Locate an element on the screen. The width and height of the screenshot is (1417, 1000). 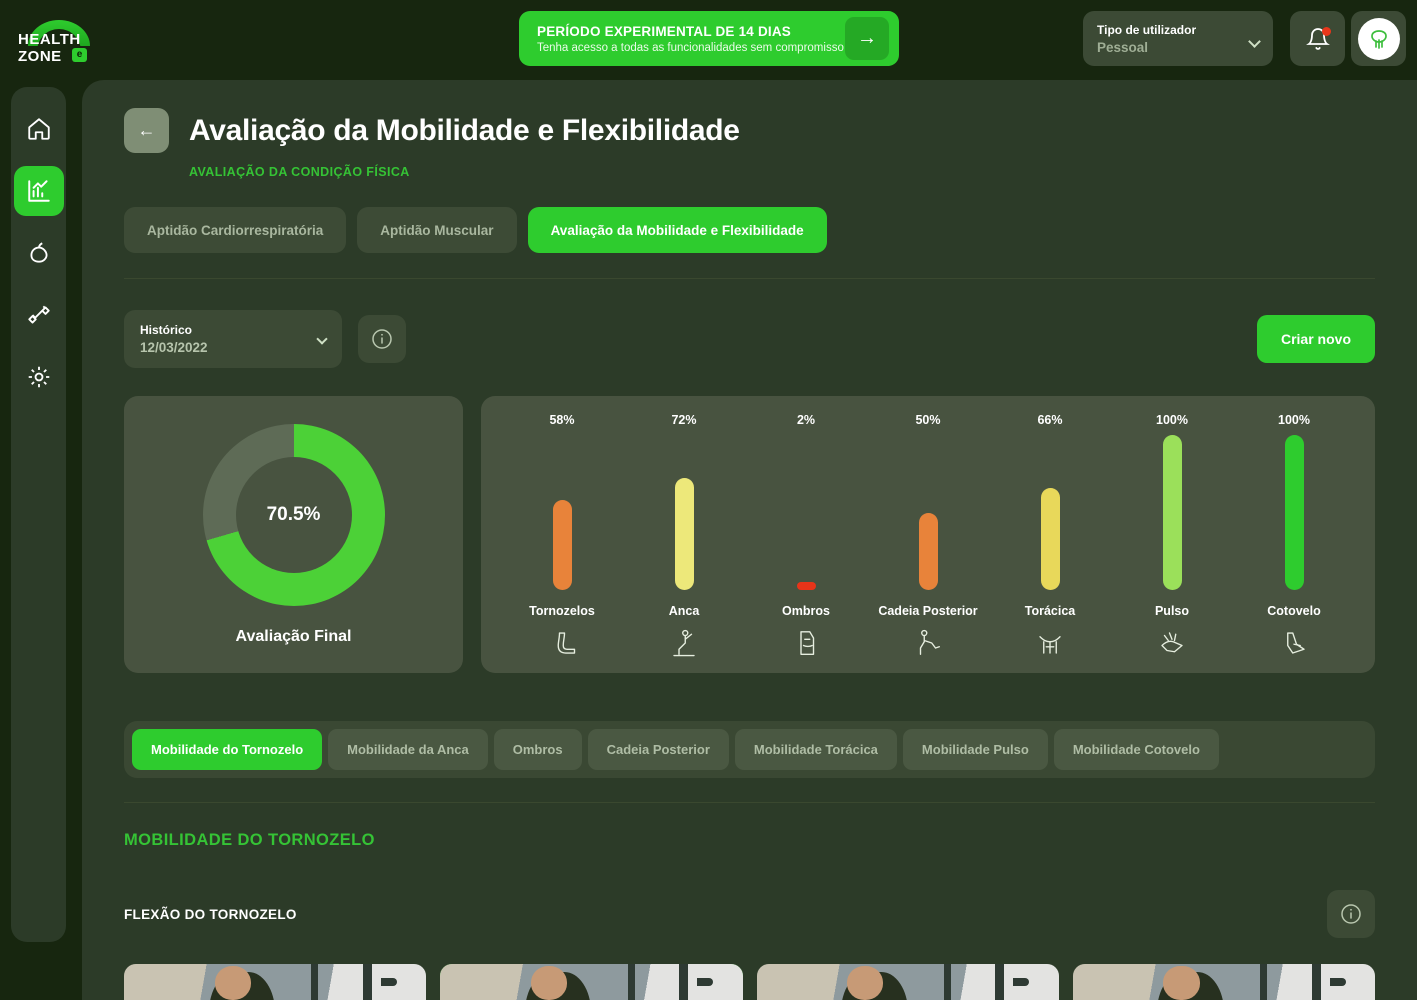
analytics-icon is located at coordinates (38, 191).